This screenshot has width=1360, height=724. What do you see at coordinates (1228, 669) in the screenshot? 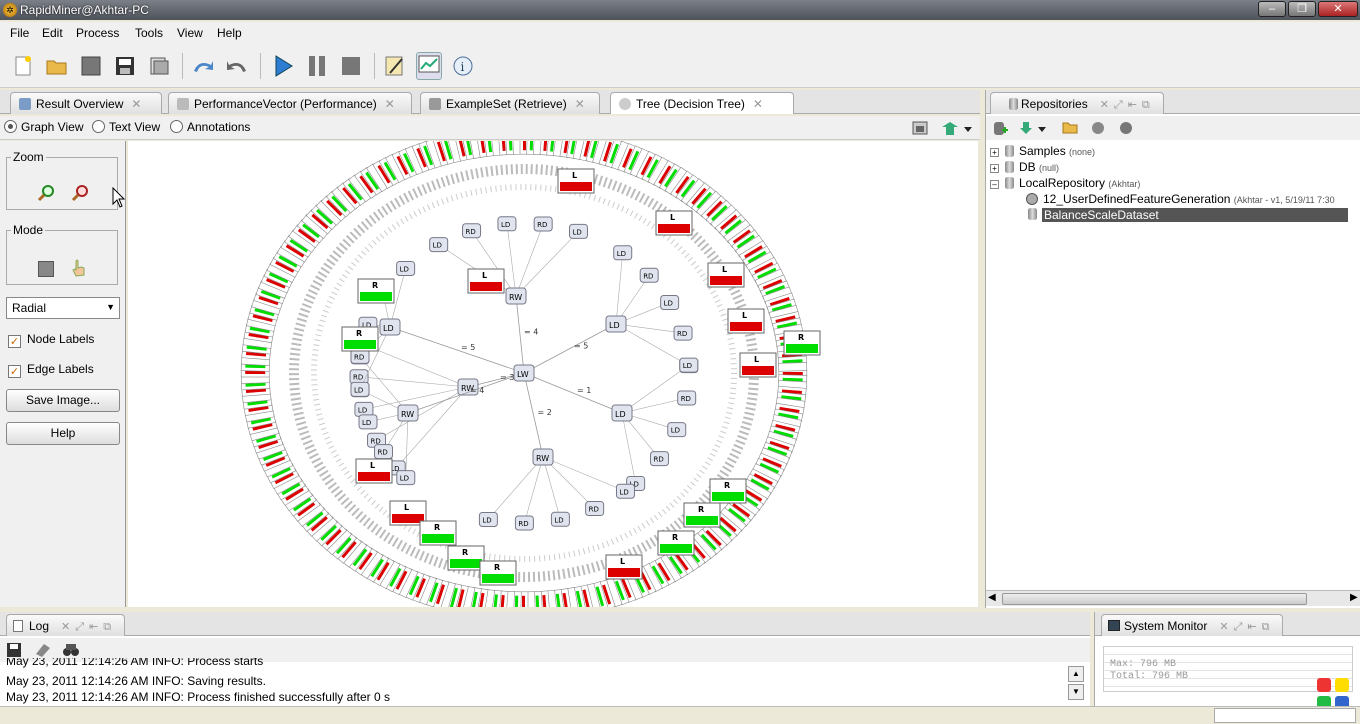
I see `memory-chart: Max: 796 MB Total: 796 MB` at bounding box center [1228, 669].